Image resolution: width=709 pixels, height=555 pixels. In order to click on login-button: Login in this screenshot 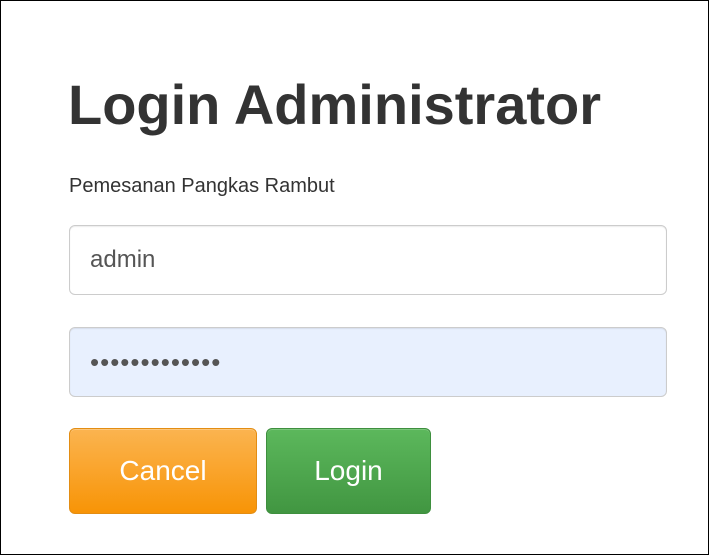, I will do `click(348, 471)`.